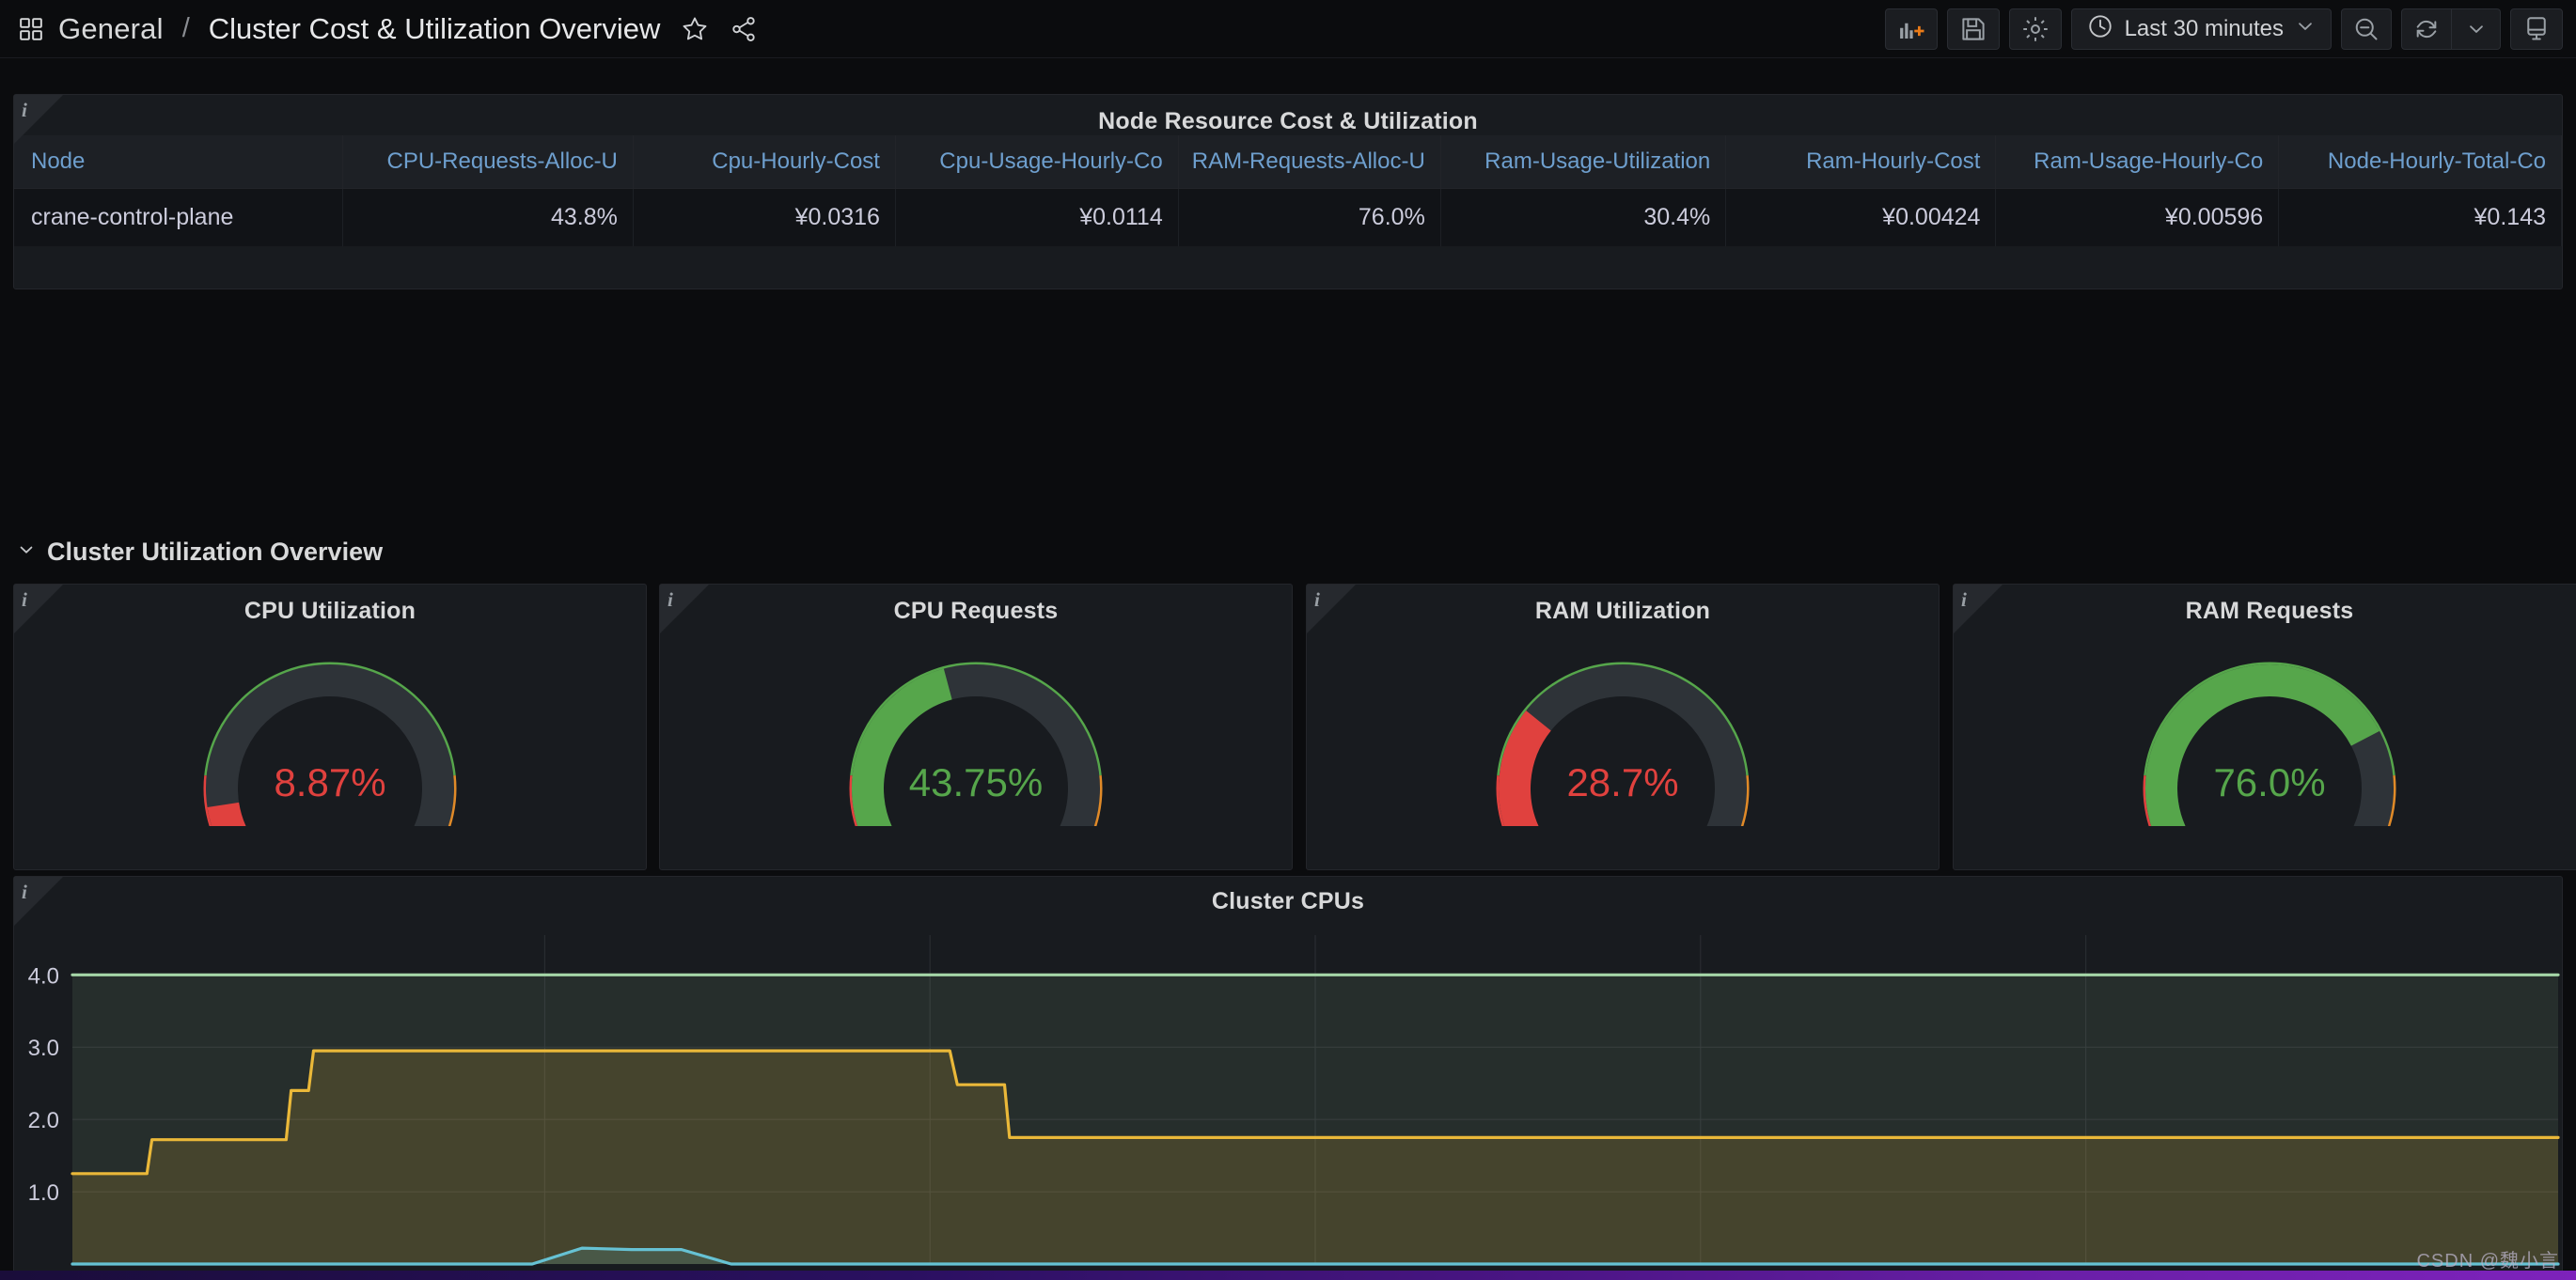 The height and width of the screenshot is (1280, 2576). I want to click on refresh-interval-chevron-down-icon, so click(2477, 29).